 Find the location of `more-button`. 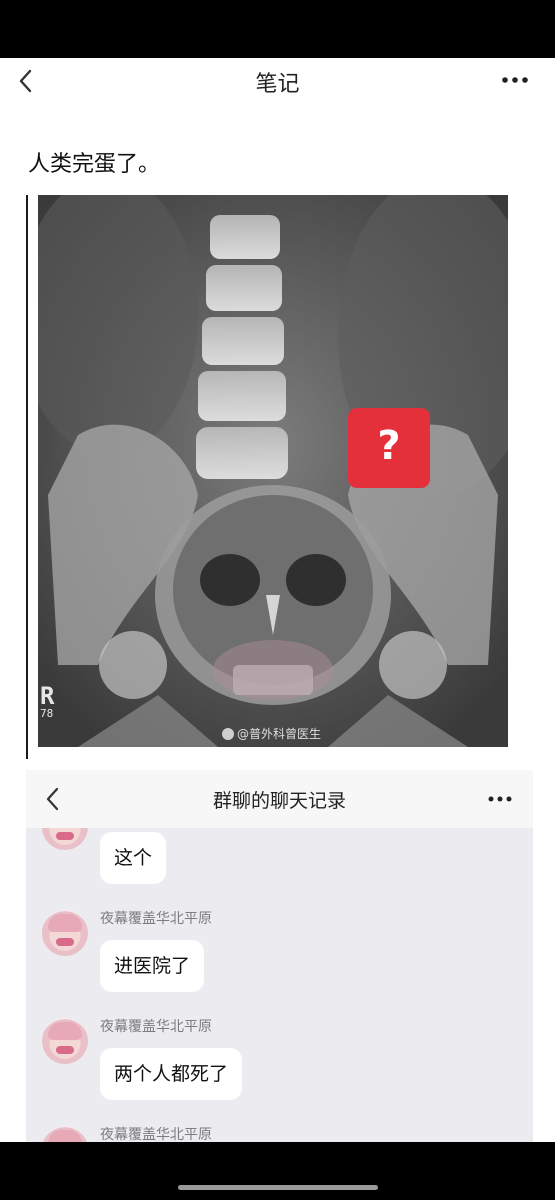

more-button is located at coordinates (515, 80).